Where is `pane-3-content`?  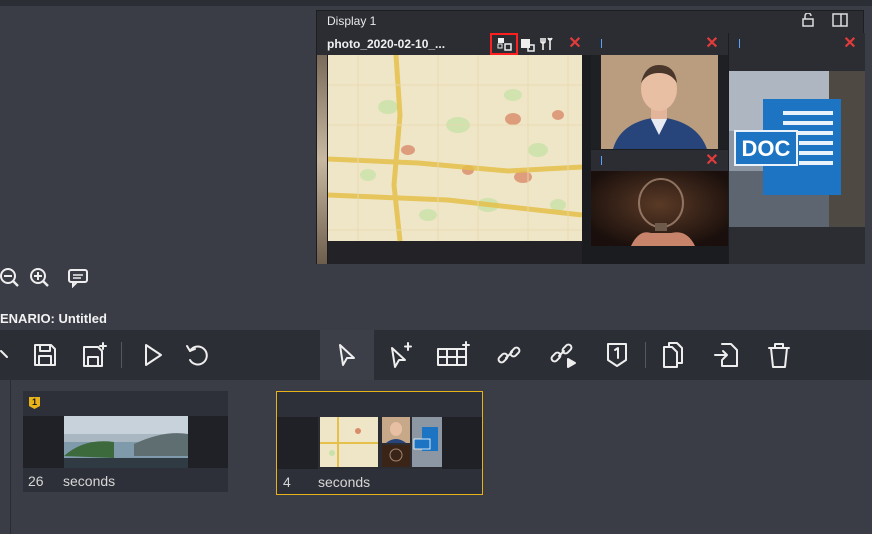
pane-3-content is located at coordinates (659, 217).